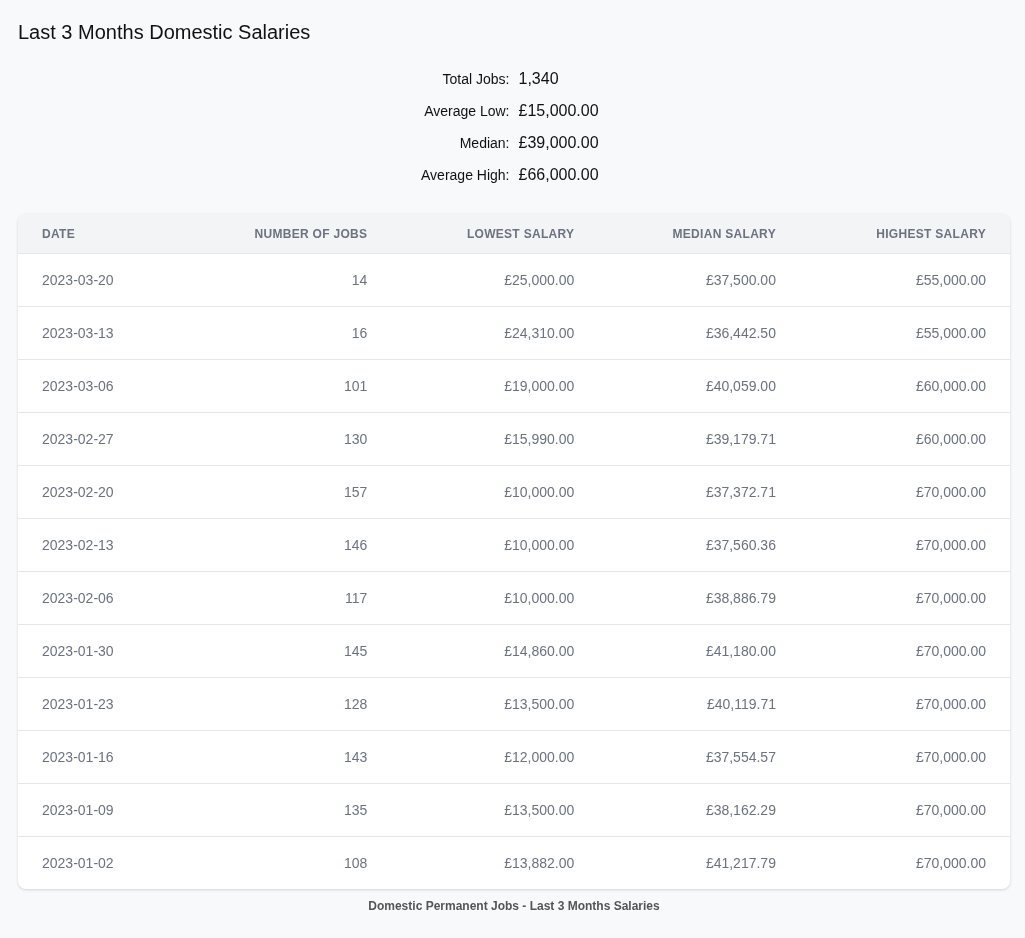 The image size is (1025, 938). Describe the element at coordinates (284, 439) in the screenshot. I see `table-cell: 130` at that location.